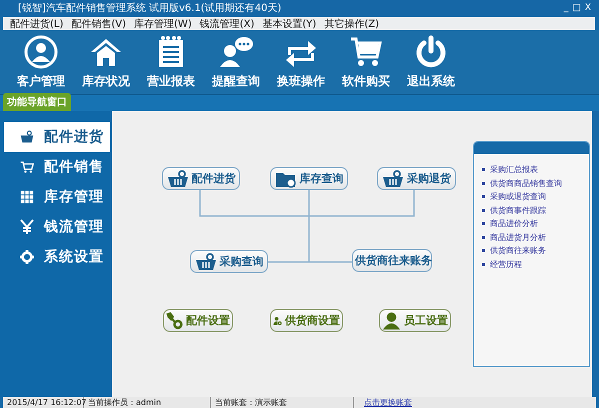  I want to click on sidebar-item: 库存管理, so click(57, 197).